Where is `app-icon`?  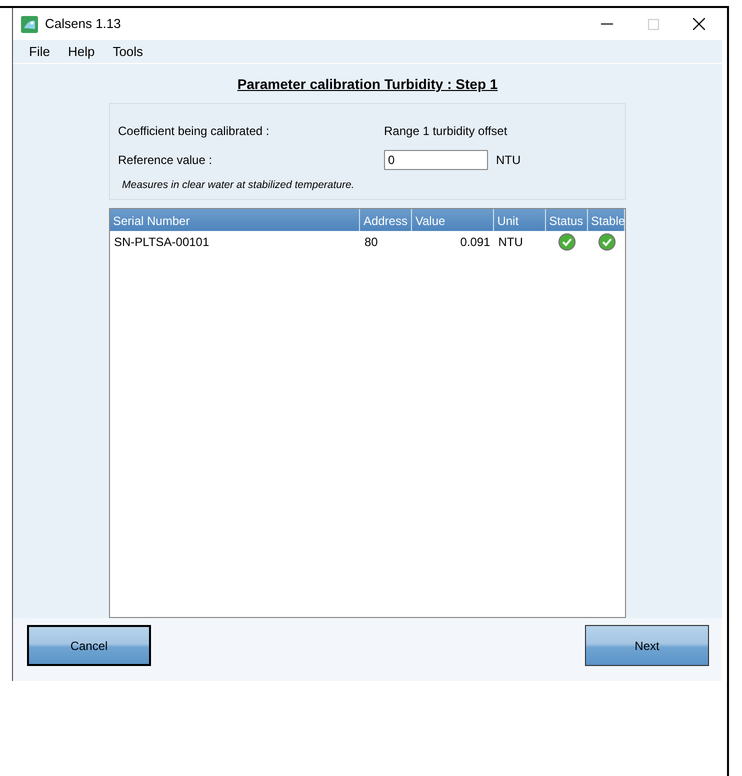
app-icon is located at coordinates (29, 24).